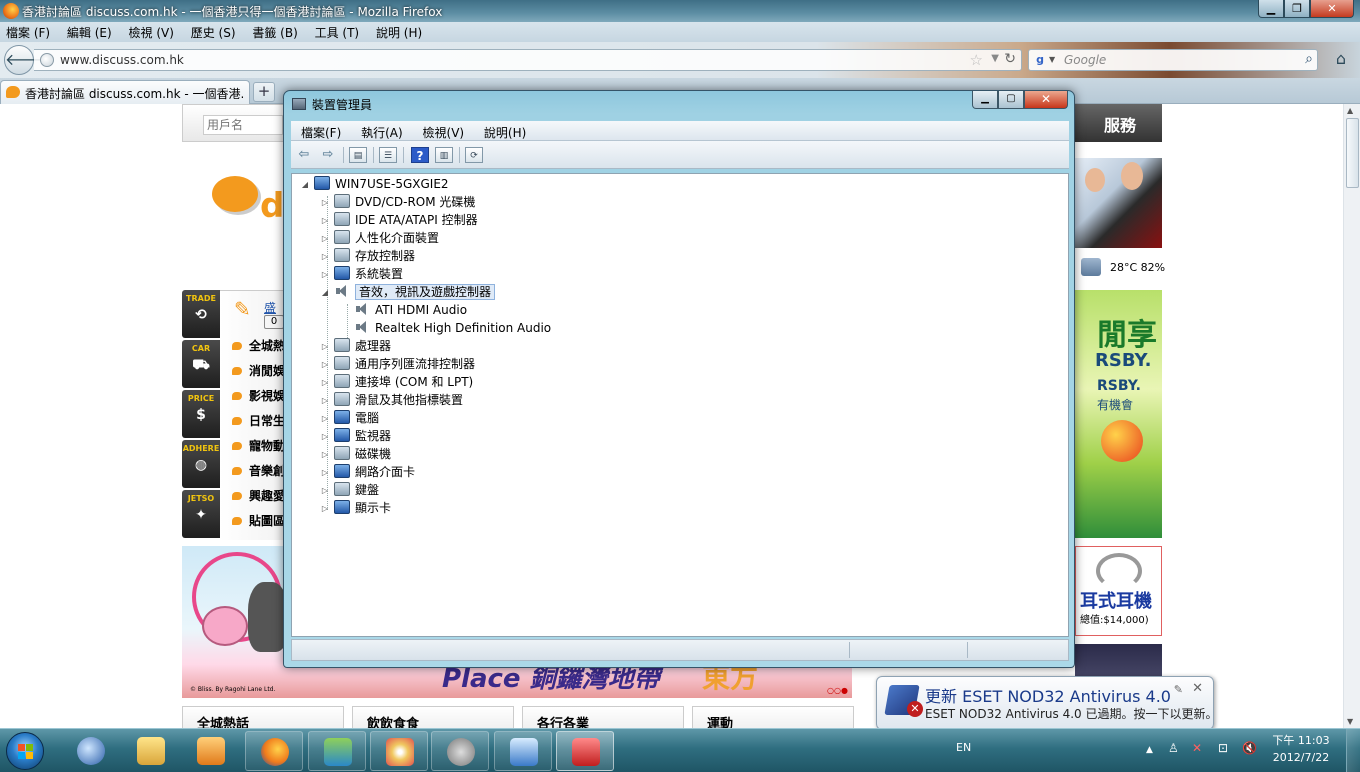 The image size is (1360, 772). What do you see at coordinates (773, 717) in the screenshot?
I see `category-tab: 運動` at bounding box center [773, 717].